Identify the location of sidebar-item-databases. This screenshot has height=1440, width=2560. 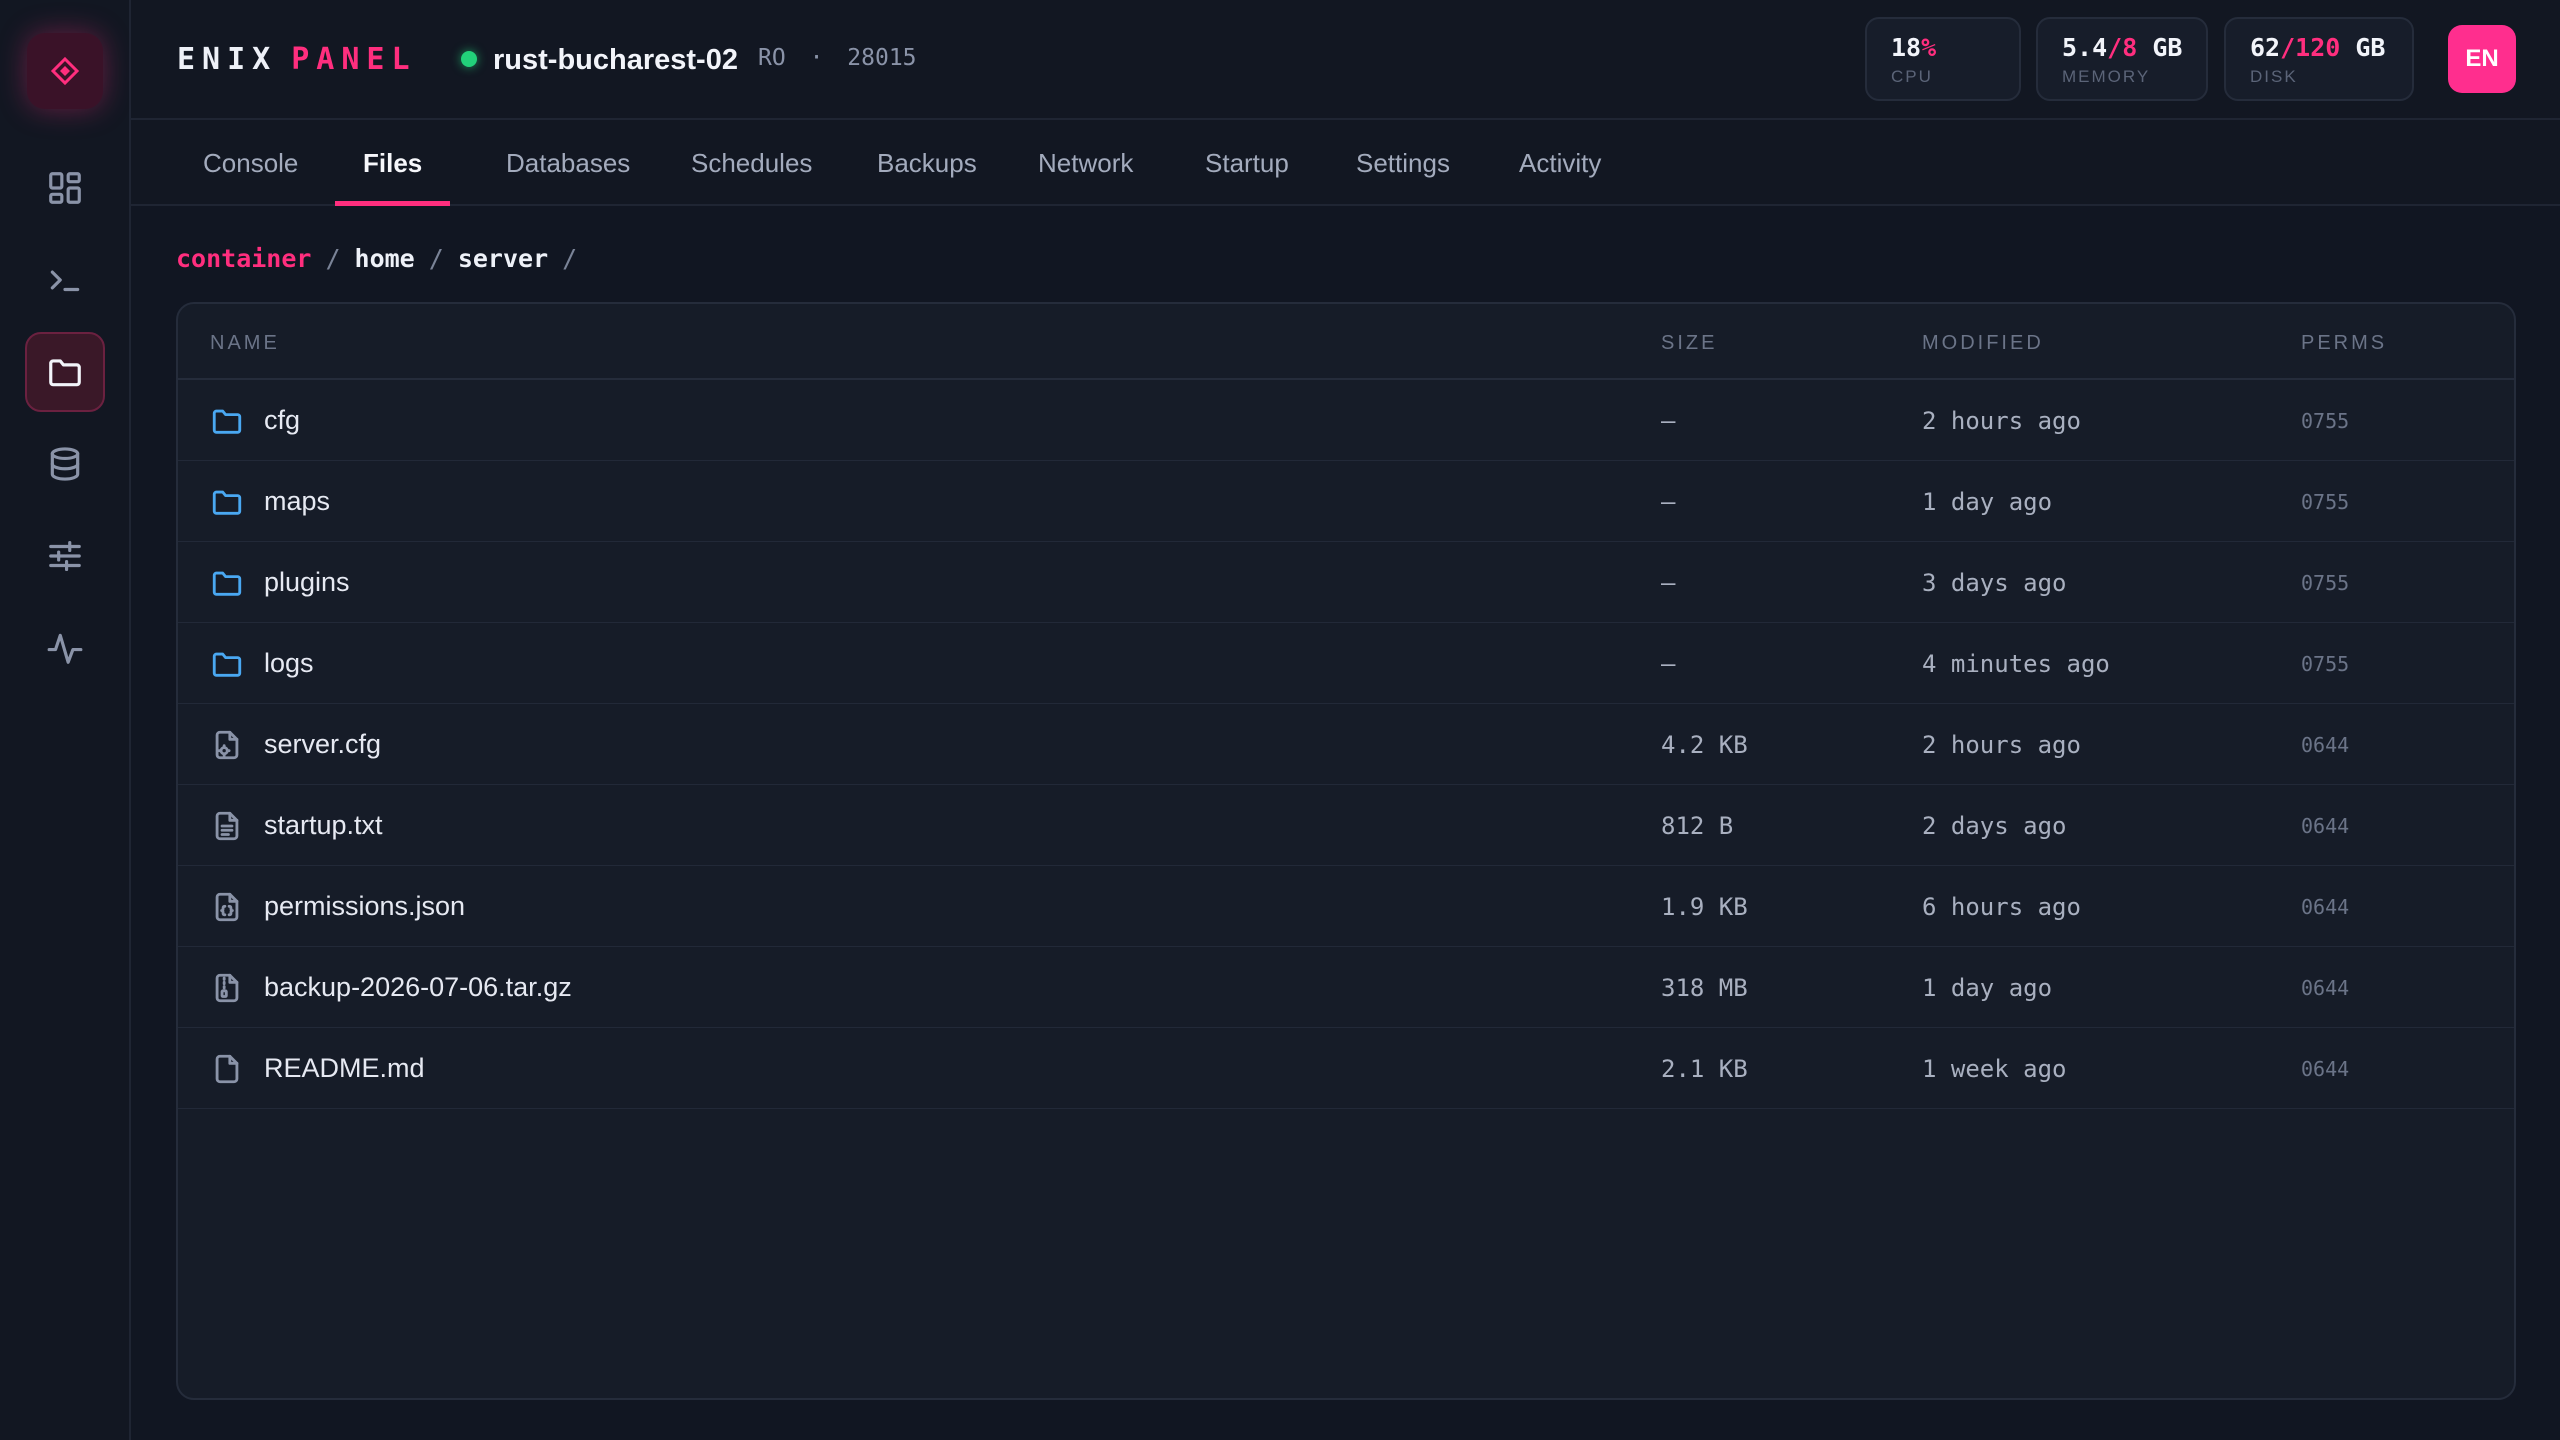
(65, 464).